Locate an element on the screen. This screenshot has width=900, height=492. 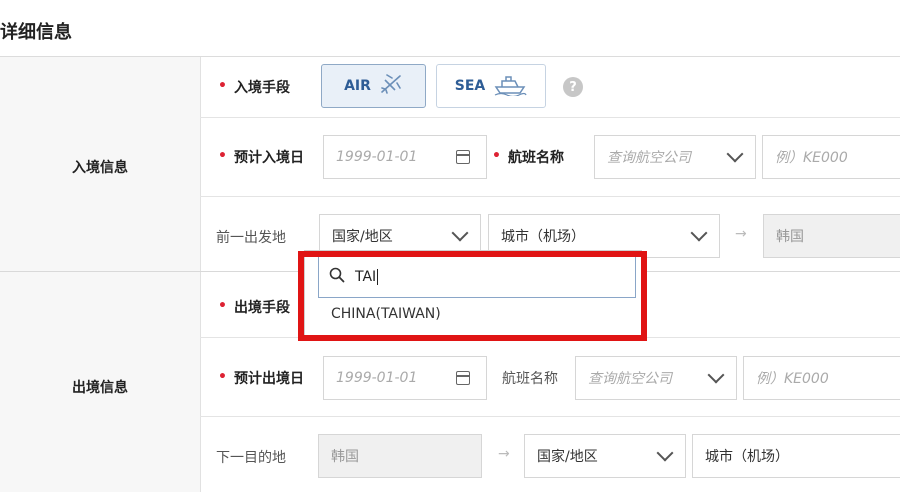
exit-origin-value: 韩国 is located at coordinates (345, 457).